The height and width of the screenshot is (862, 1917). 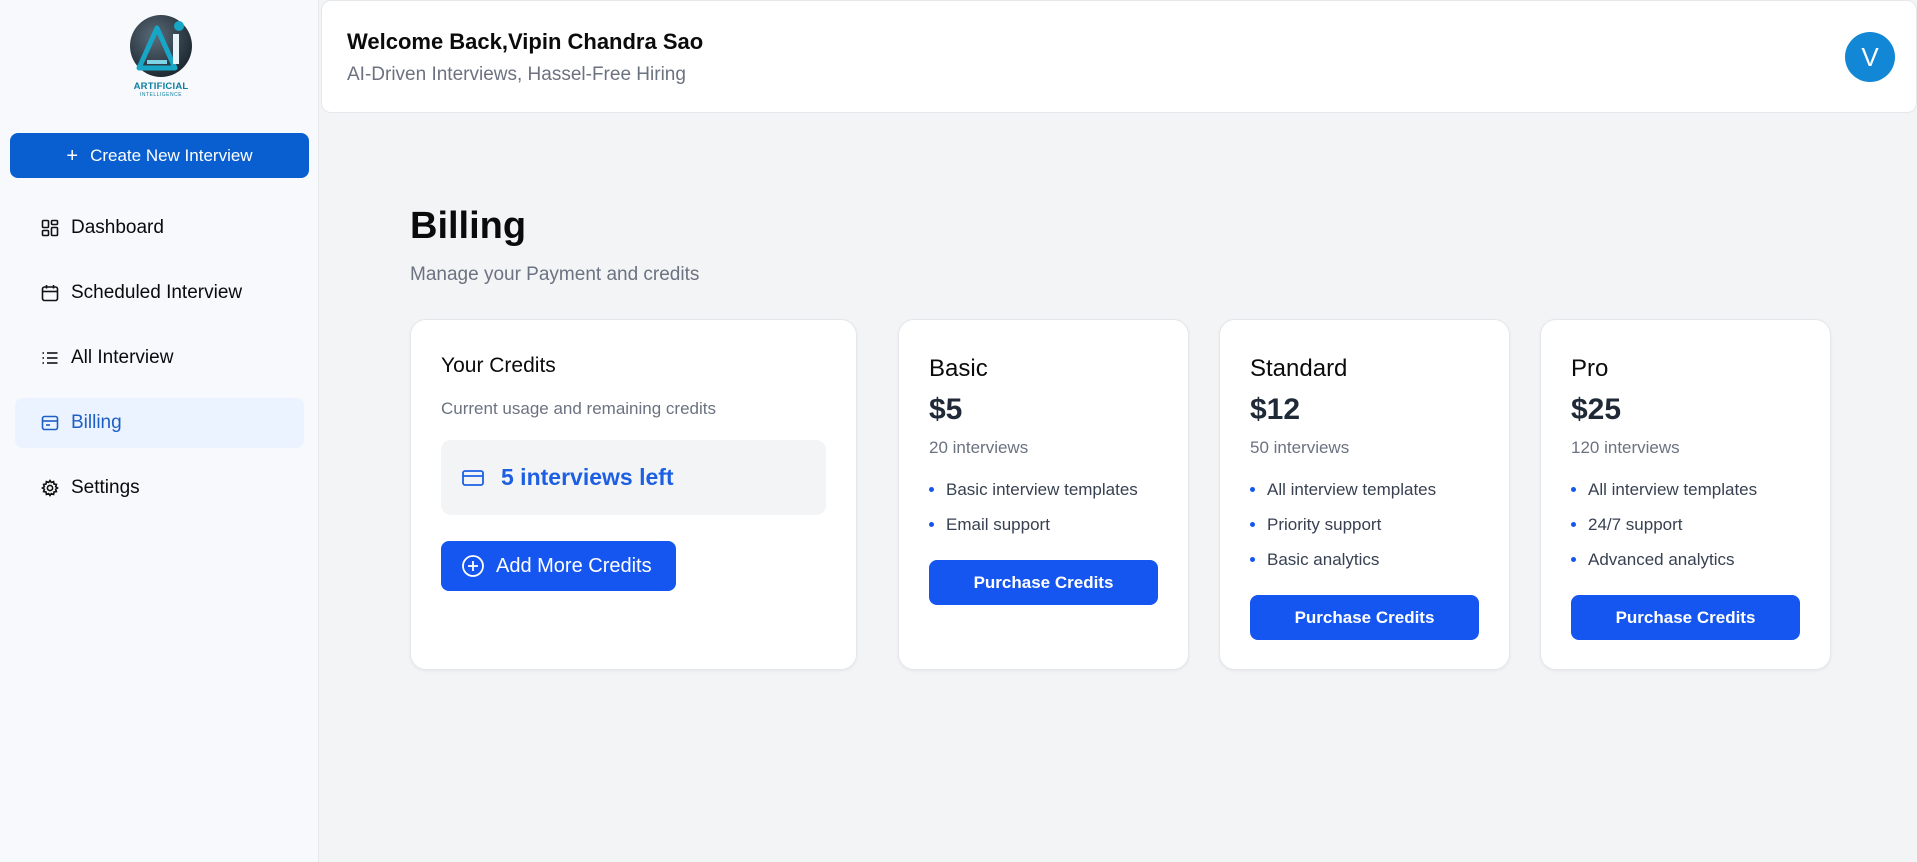 I want to click on credits-remaining-box: 5 interviews left, so click(x=633, y=477).